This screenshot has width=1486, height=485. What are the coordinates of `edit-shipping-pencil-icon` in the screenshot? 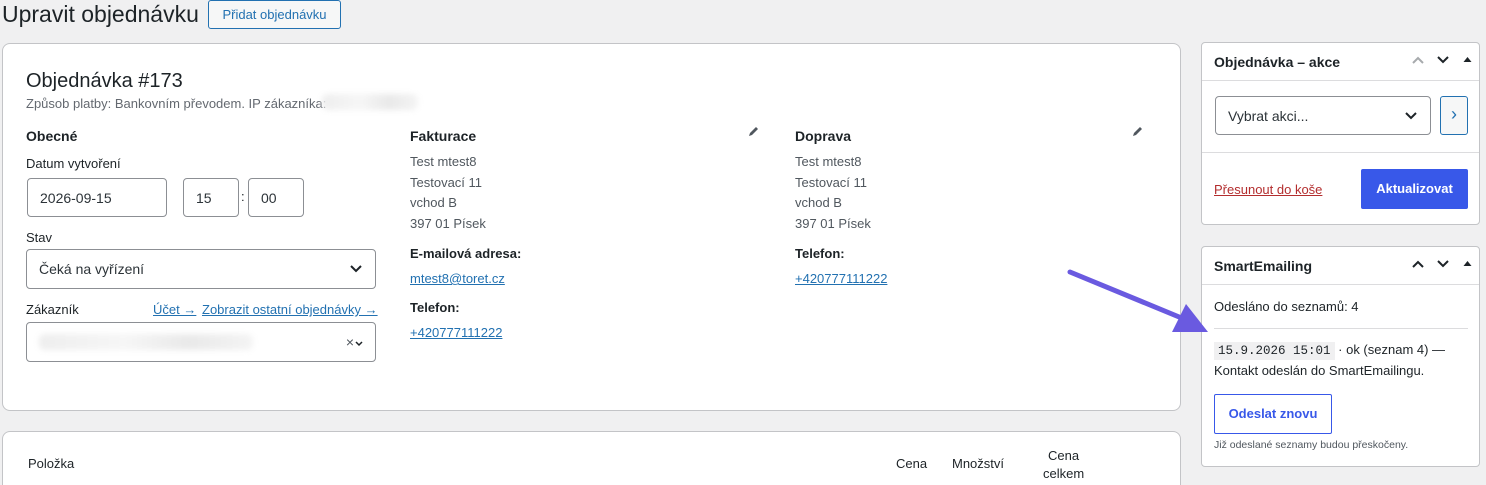 It's located at (1137, 131).